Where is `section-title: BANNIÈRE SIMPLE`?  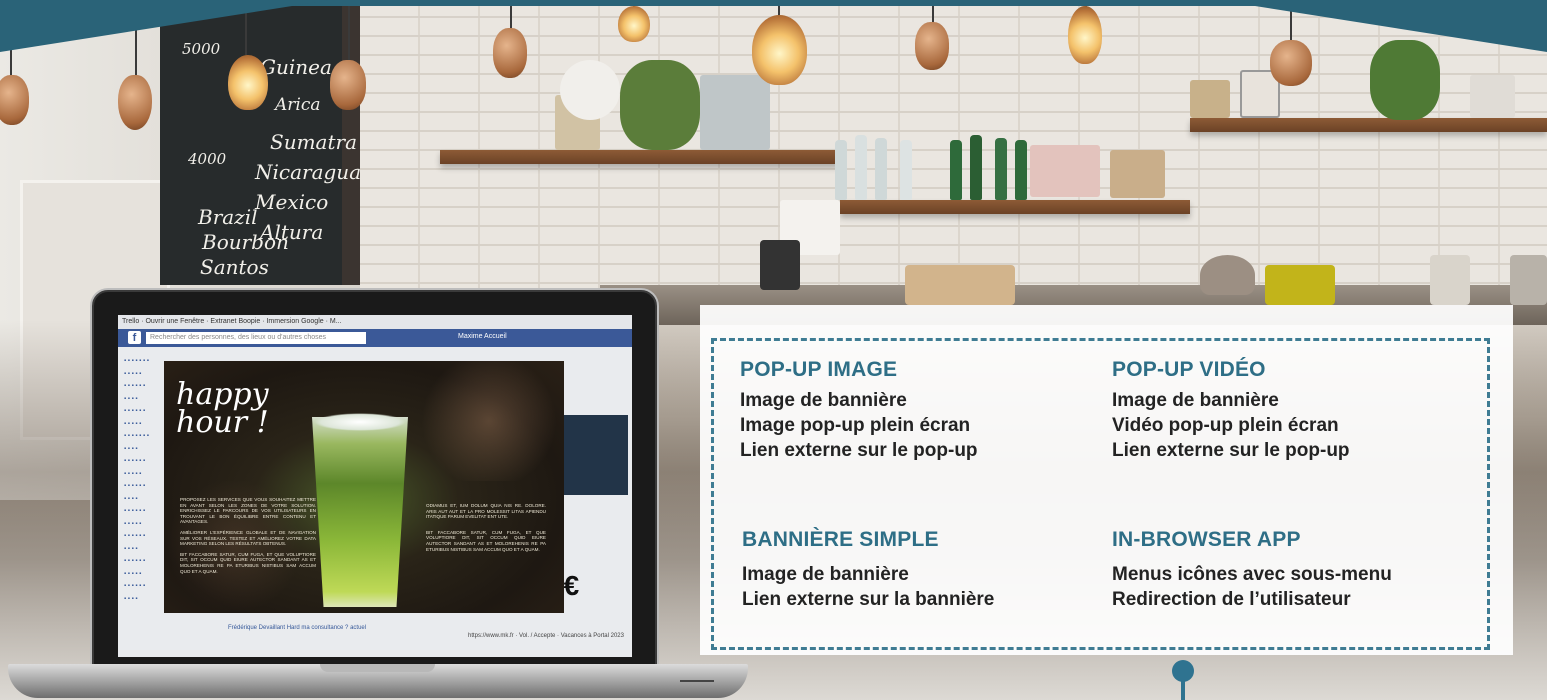
section-title: BANNIÈRE SIMPLE is located at coordinates (840, 539).